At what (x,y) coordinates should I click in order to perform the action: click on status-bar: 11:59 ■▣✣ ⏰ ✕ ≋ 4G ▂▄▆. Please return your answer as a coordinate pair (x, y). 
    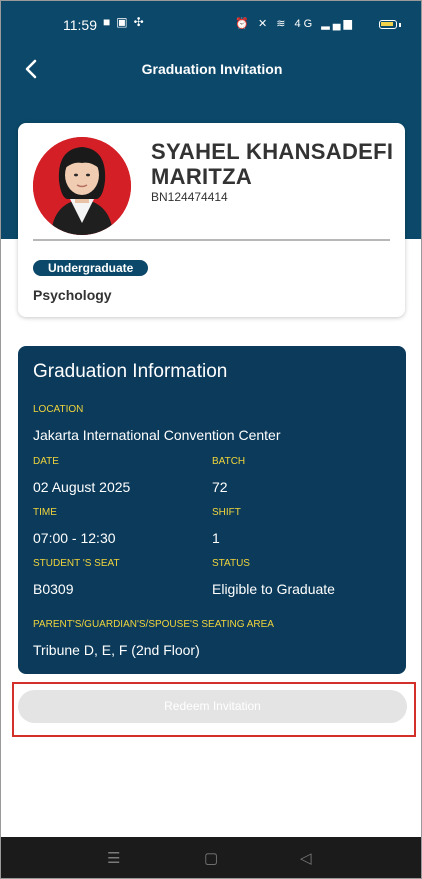
    Looking at the image, I should click on (211, 21).